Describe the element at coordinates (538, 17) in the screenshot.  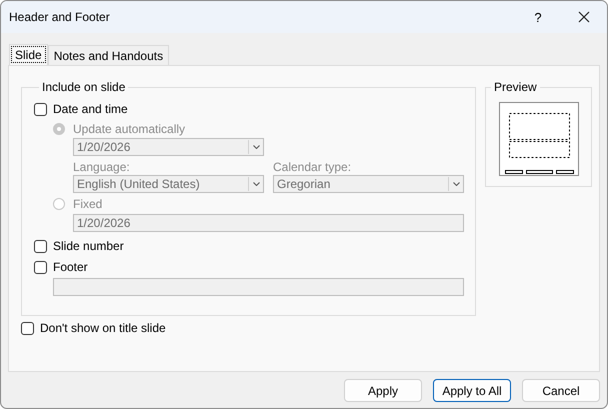
I see `help-button: ?` at that location.